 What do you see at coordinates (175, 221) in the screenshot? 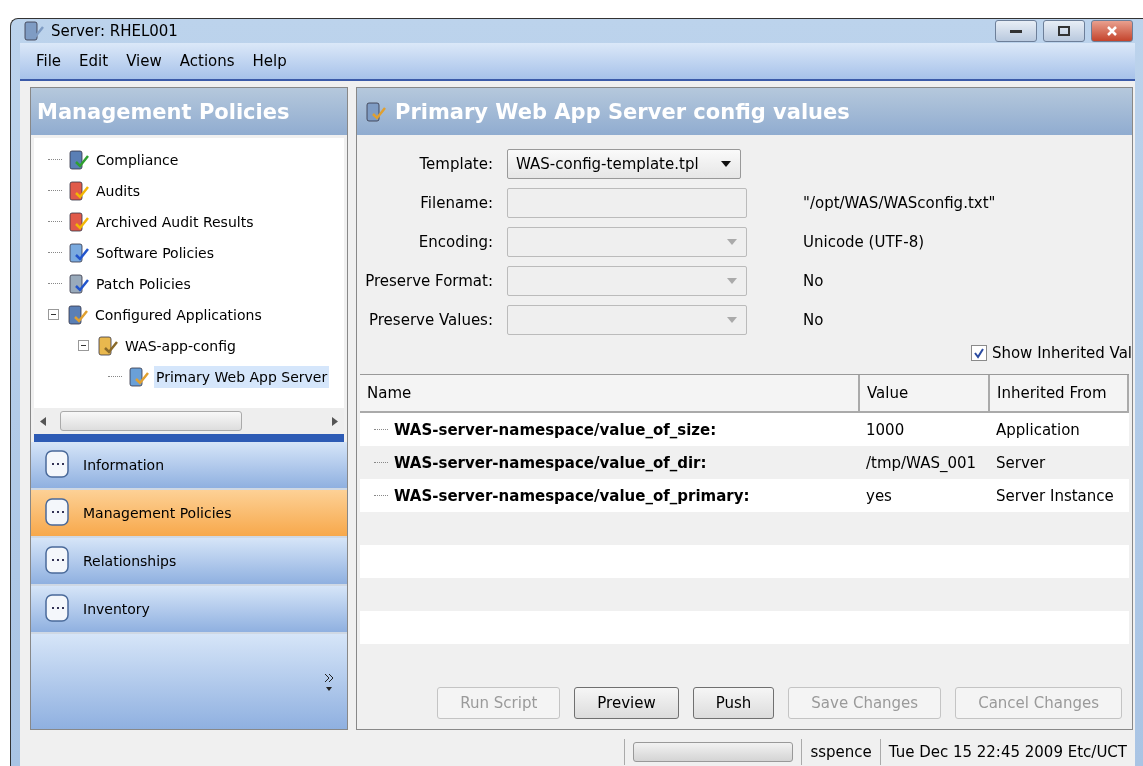
I see `tree-item: Archived Audit Results` at bounding box center [175, 221].